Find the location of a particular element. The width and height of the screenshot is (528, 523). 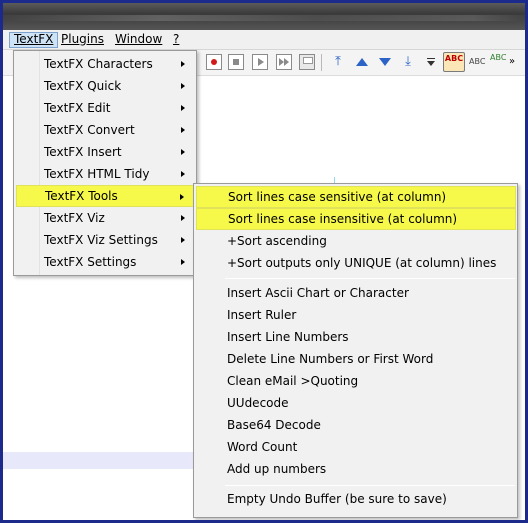

menu-help-label: ? is located at coordinates (176, 39).